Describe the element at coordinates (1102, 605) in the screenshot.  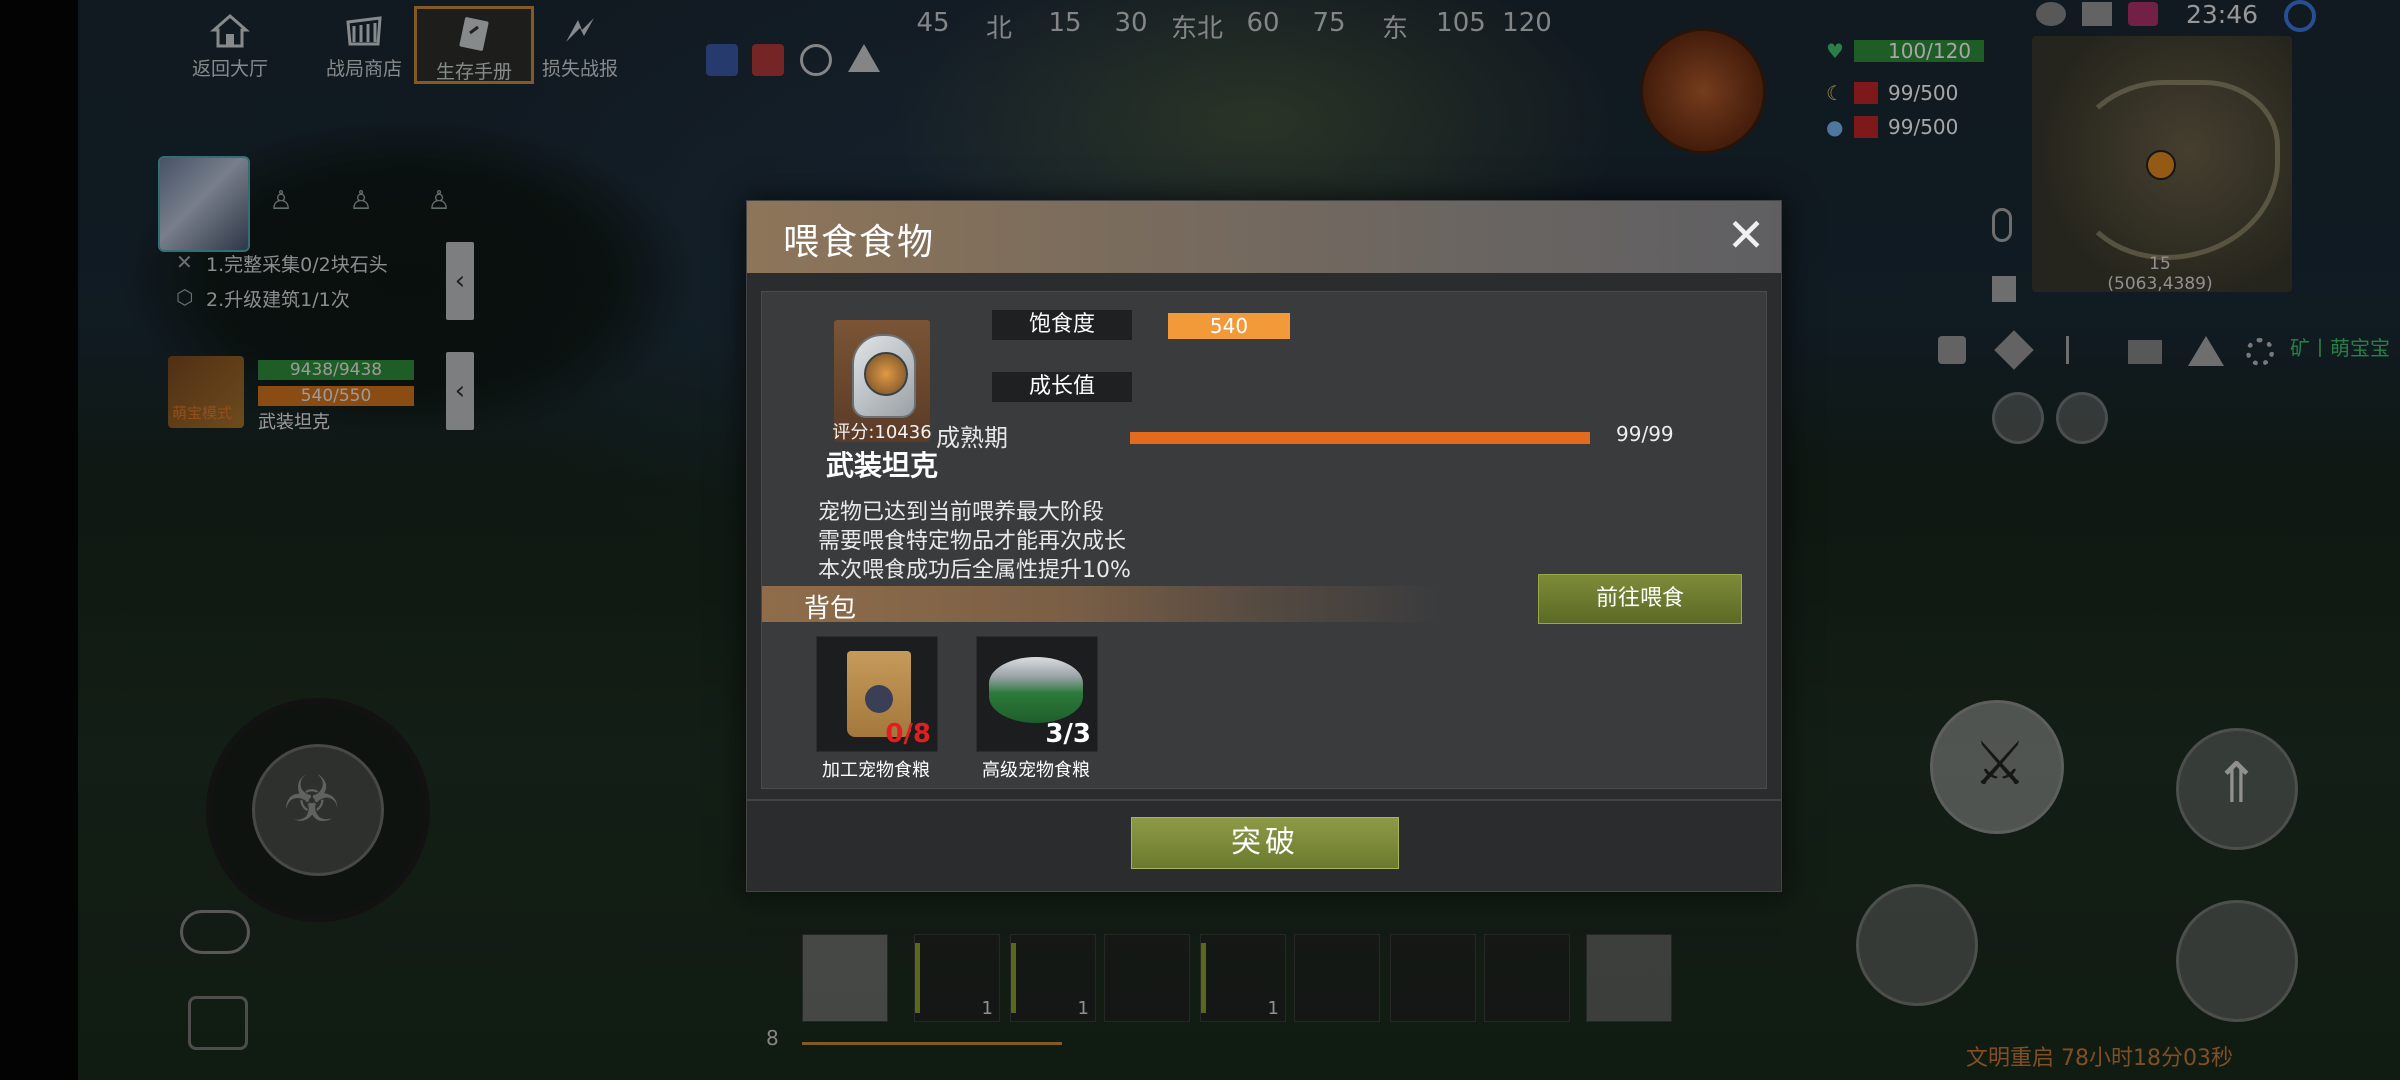
I see `bag-header: 背包` at that location.